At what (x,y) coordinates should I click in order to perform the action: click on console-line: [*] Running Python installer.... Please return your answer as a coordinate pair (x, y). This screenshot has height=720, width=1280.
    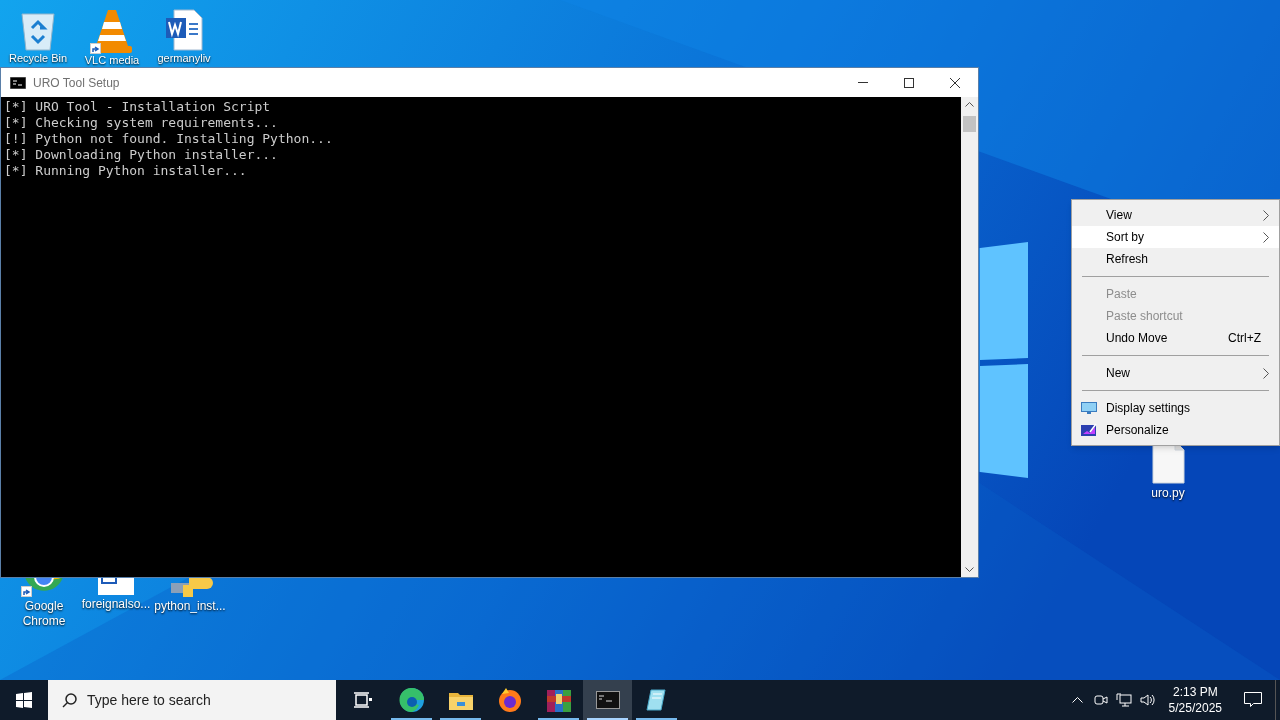
    Looking at the image, I should click on (126, 171).